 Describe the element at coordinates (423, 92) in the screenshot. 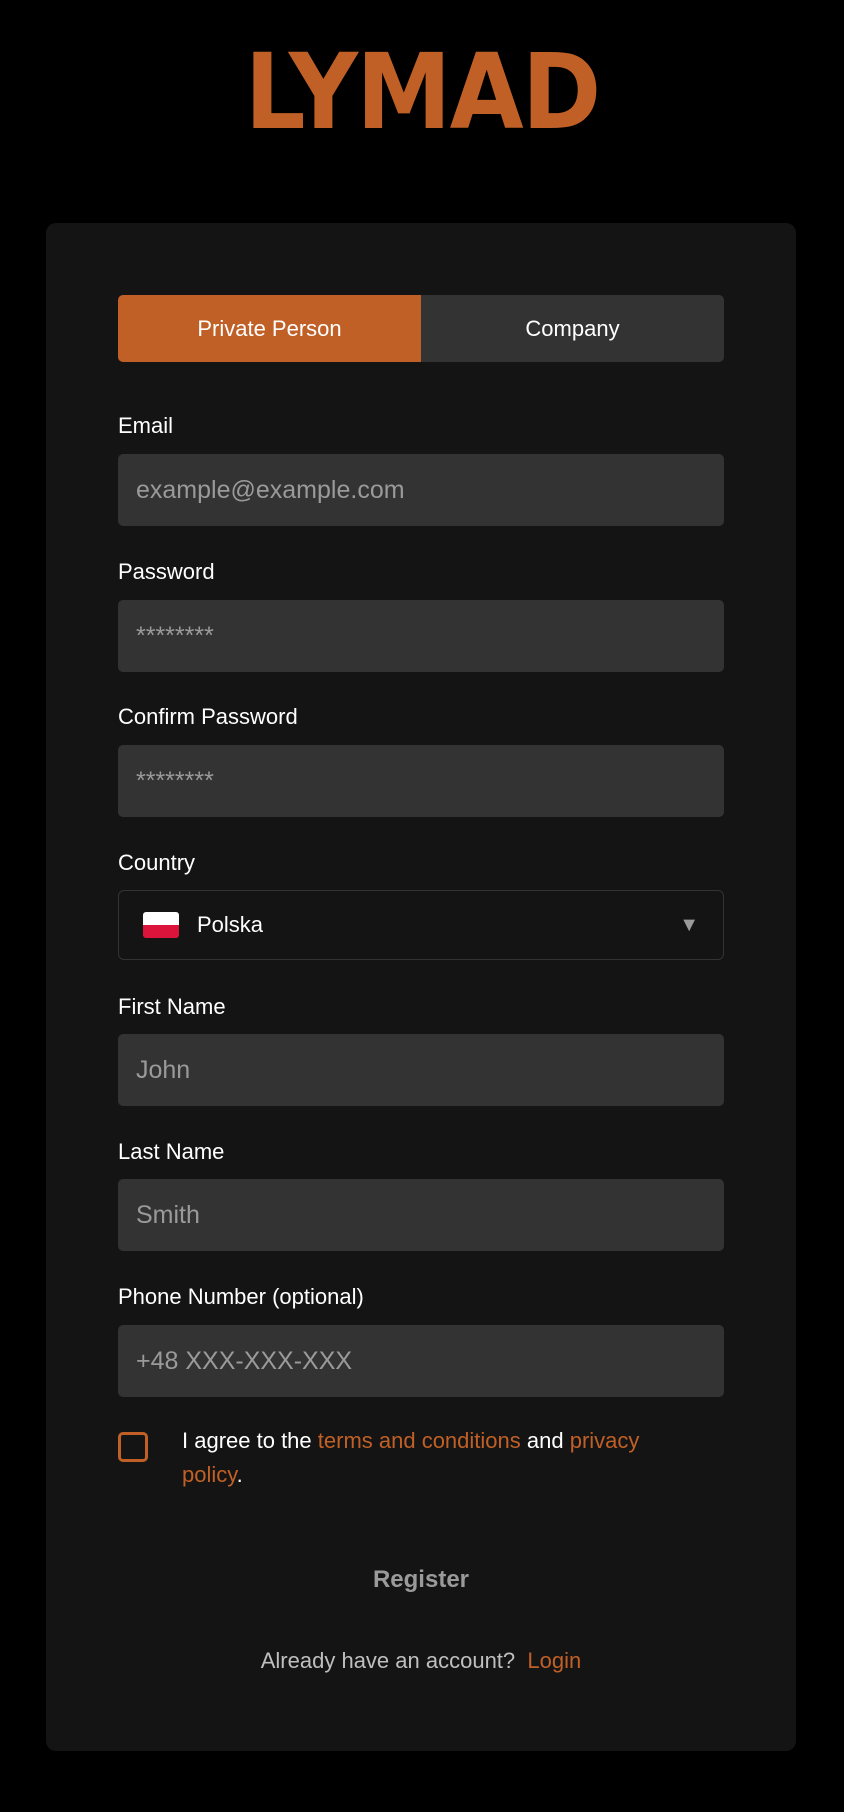

I see `brand-logo: LYMAD` at that location.